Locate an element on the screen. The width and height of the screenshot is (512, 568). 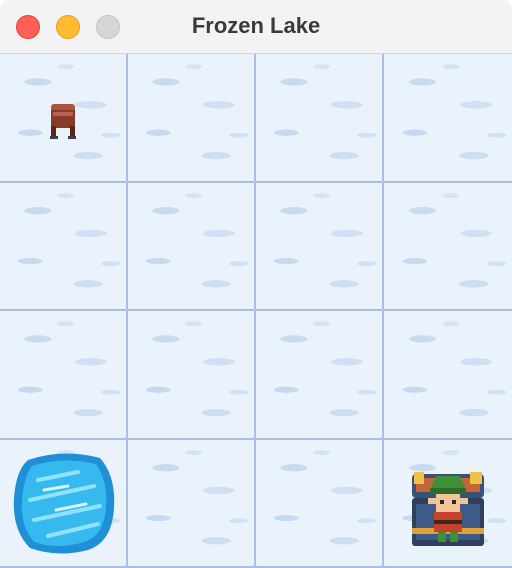
tile-hole is located at coordinates (64, 503).